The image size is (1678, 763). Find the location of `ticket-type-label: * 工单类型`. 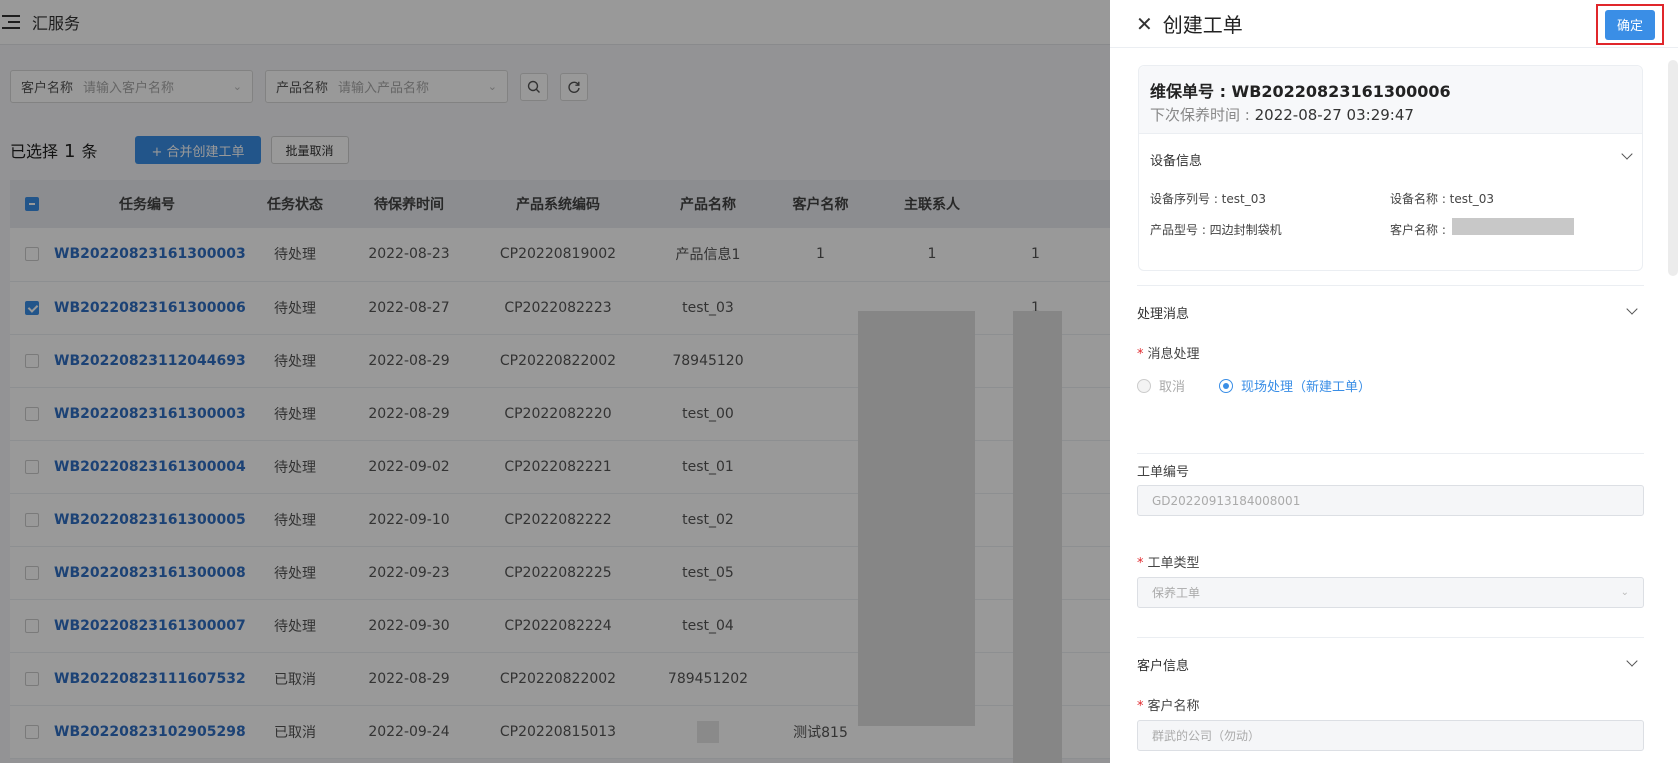

ticket-type-label: * 工单类型 is located at coordinates (1168, 563).